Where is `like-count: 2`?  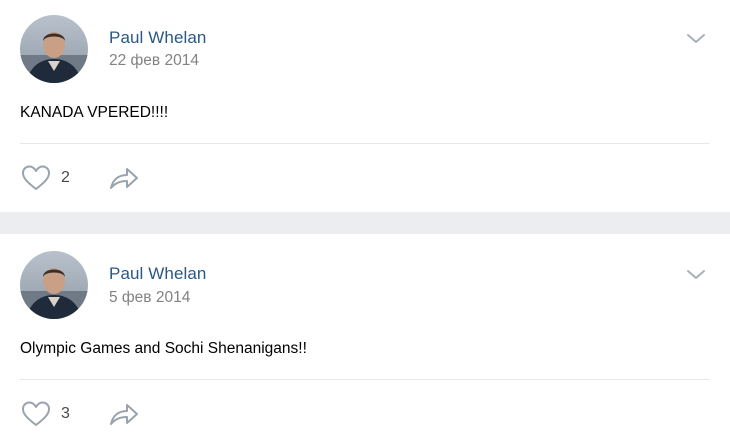
like-count: 2 is located at coordinates (65, 177).